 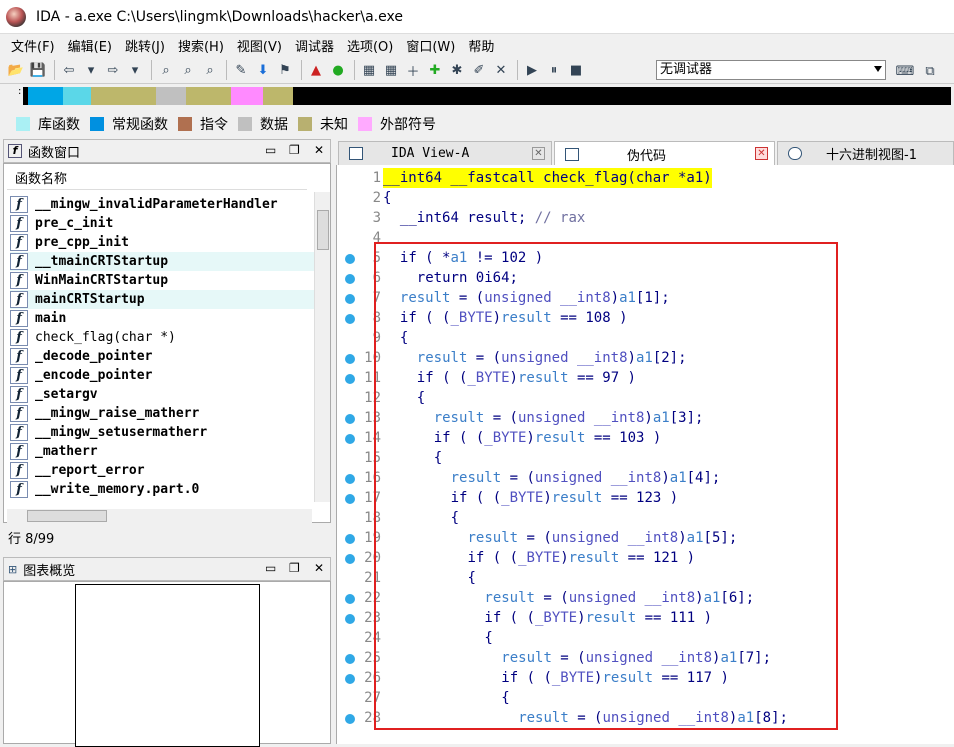 What do you see at coordinates (162, 280) in the screenshot?
I see `function-list-item: f WinMainCRTStartup` at bounding box center [162, 280].